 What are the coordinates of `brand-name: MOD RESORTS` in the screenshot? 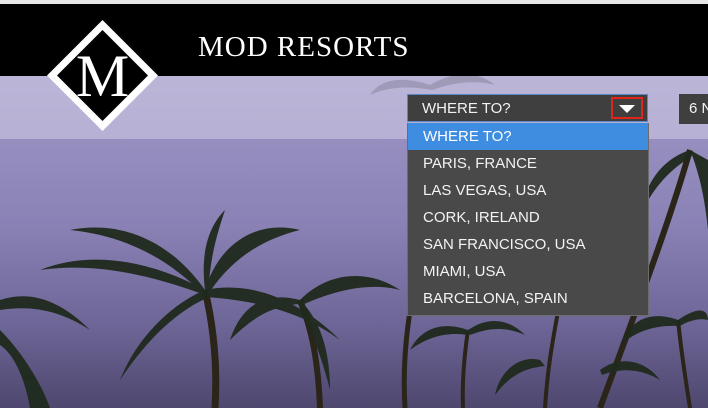 It's located at (304, 47).